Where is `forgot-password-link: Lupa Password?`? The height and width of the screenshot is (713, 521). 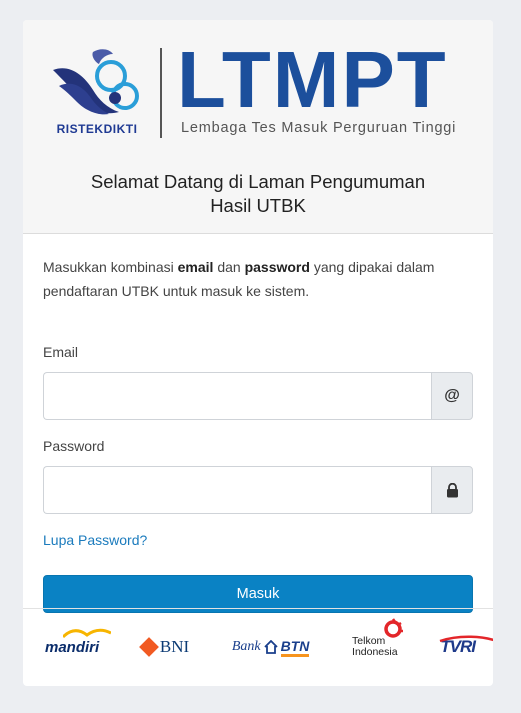
forgot-password-link: Lupa Password? is located at coordinates (95, 540).